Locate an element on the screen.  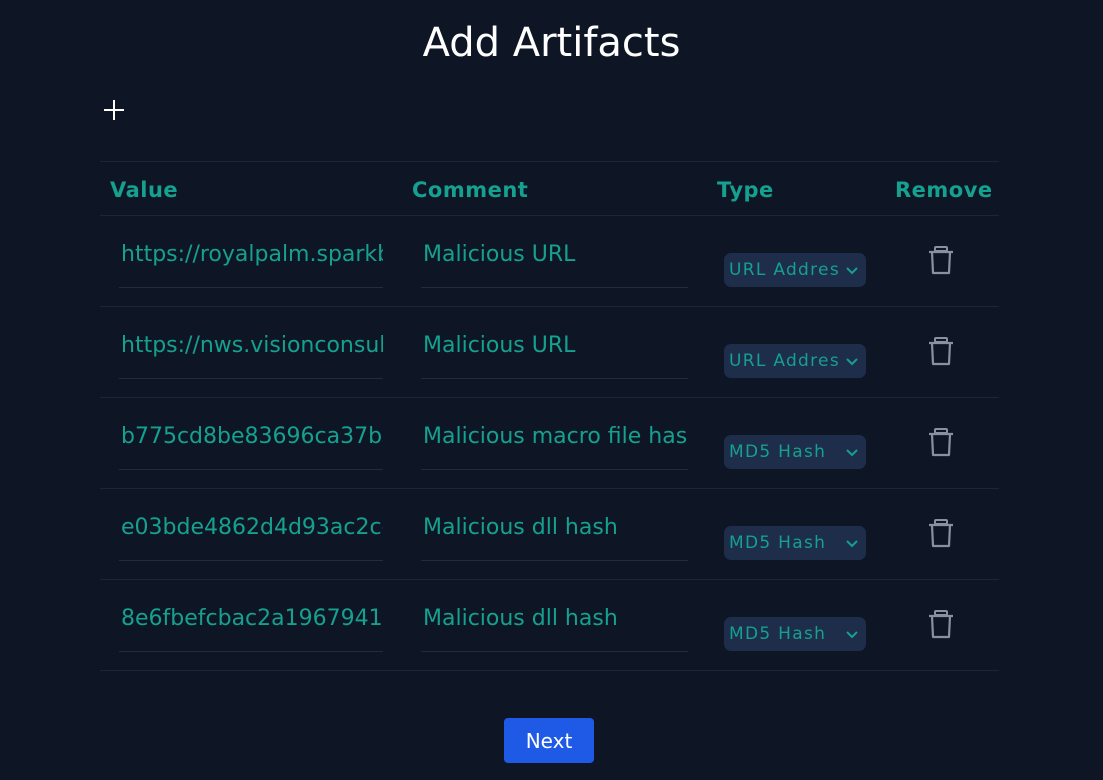
table-header: Value Comment Type Remove is located at coordinates (549, 189).